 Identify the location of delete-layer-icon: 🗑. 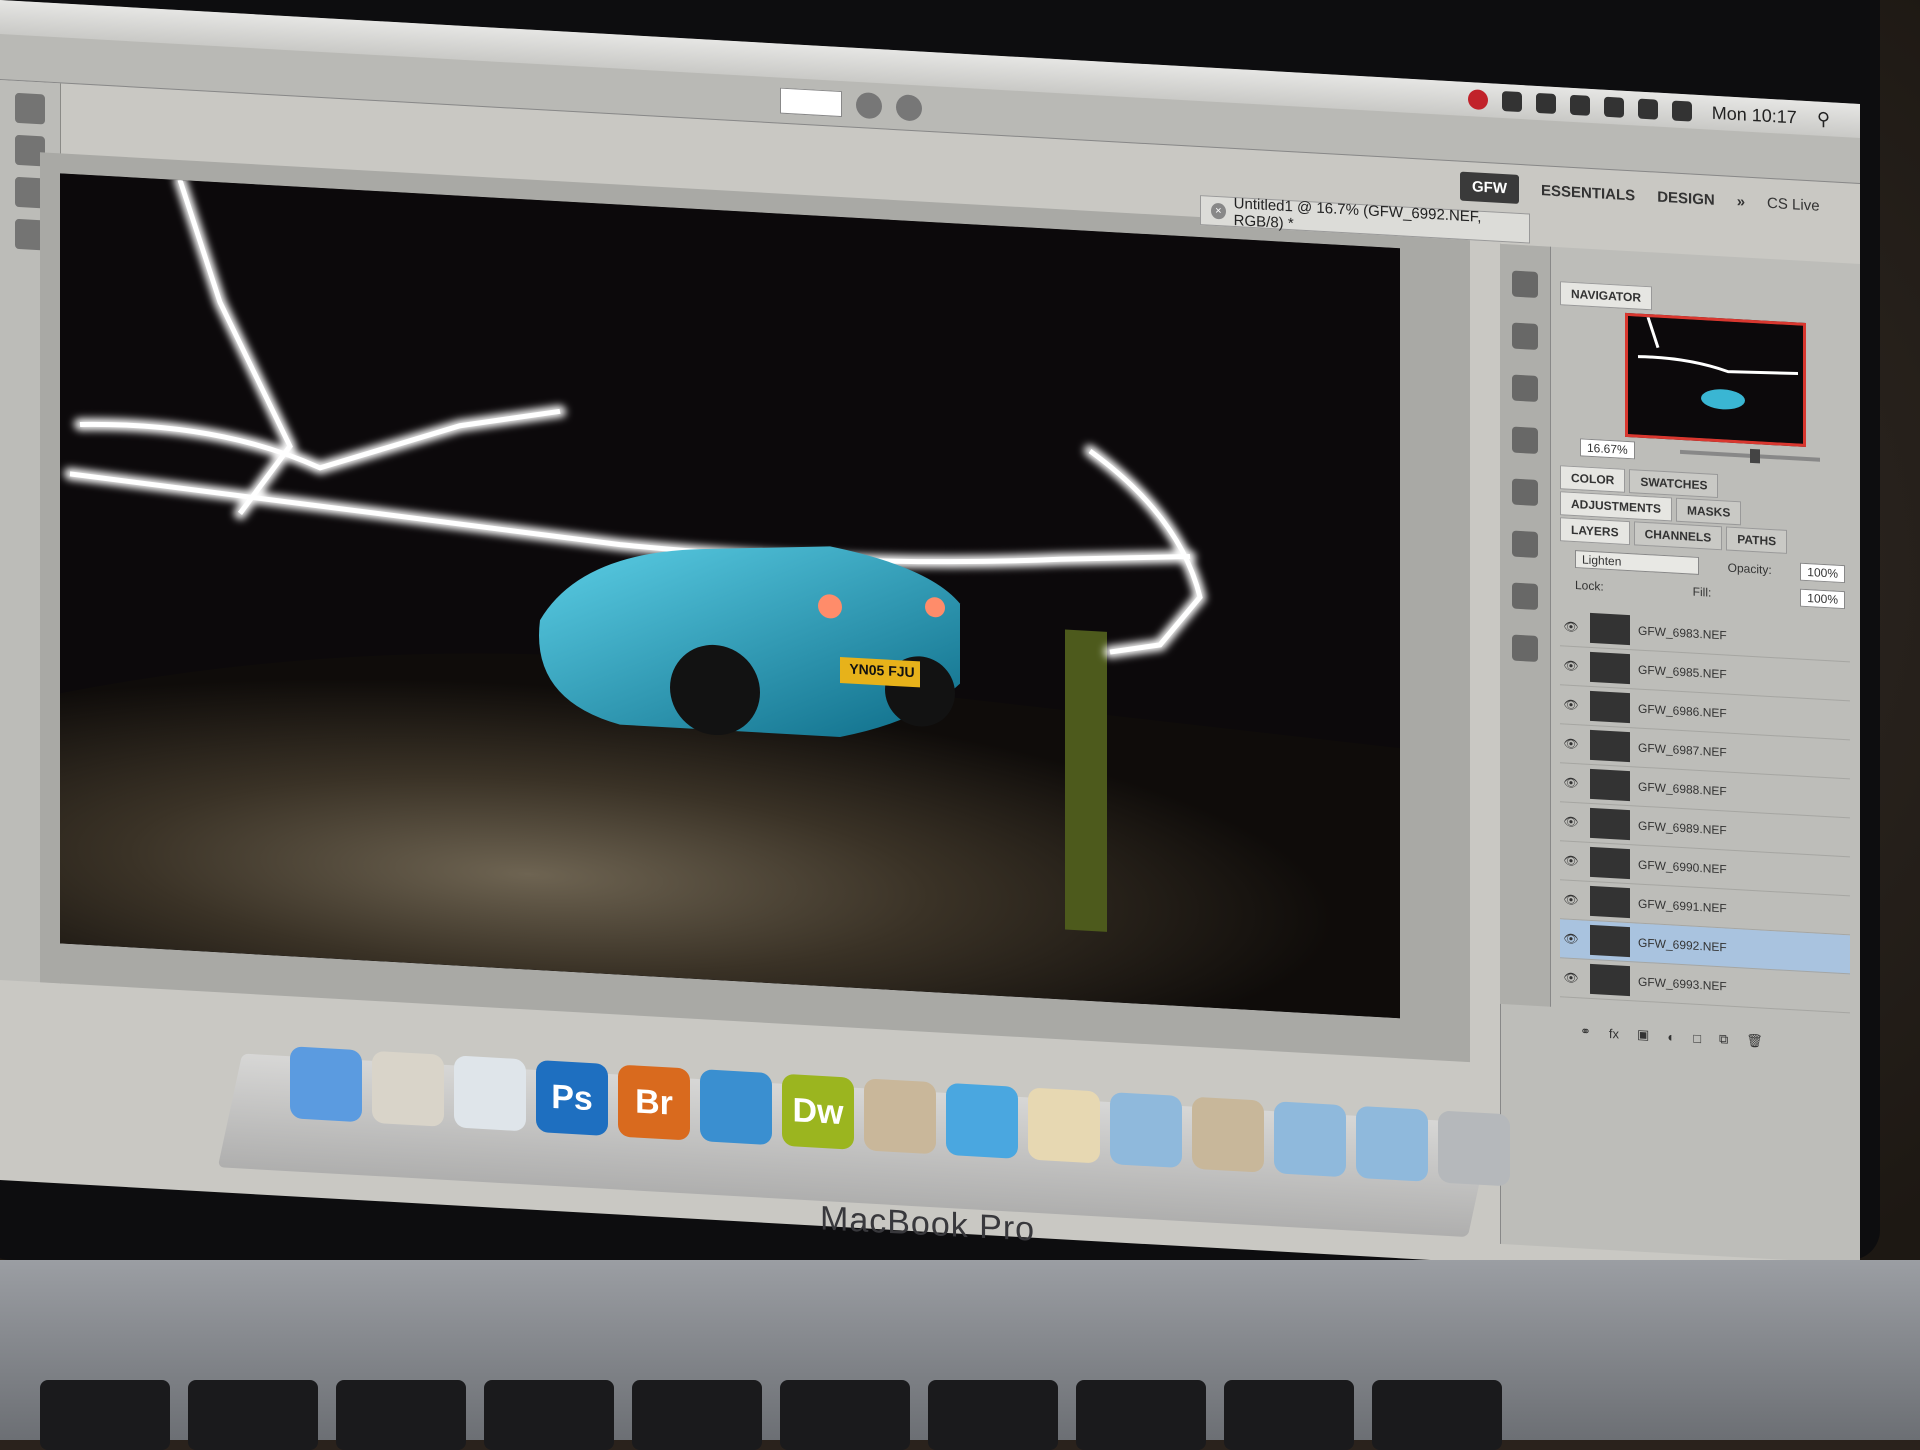
(1754, 1041).